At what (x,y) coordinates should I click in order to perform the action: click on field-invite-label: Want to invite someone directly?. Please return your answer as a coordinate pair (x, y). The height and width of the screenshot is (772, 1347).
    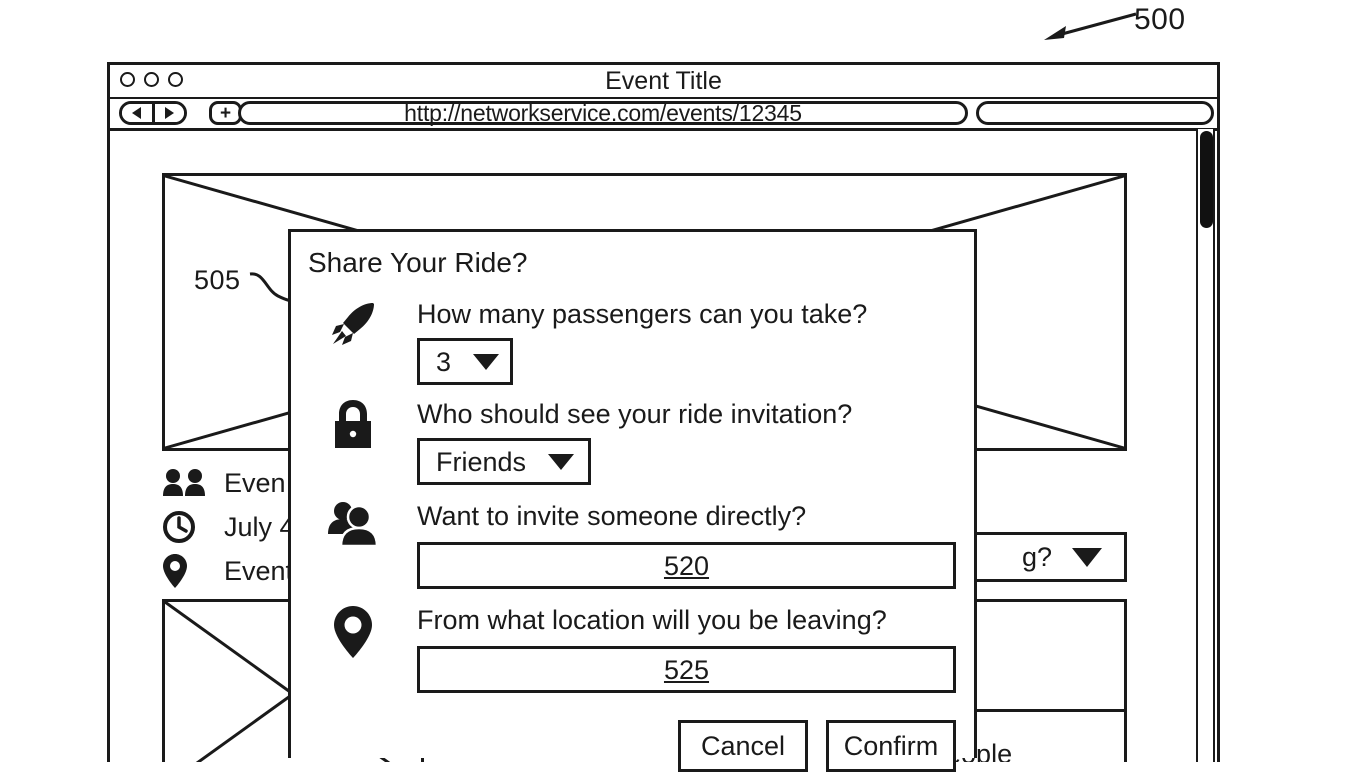
    Looking at the image, I should click on (612, 516).